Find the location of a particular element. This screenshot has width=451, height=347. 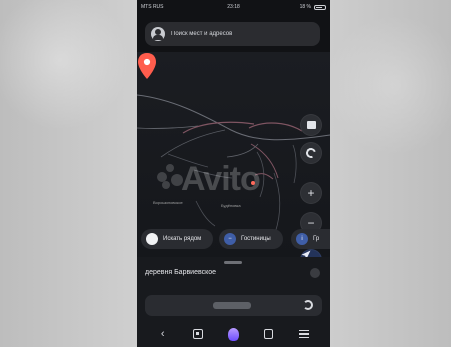

avito-watermark: Avito is located at coordinates (221, 179).